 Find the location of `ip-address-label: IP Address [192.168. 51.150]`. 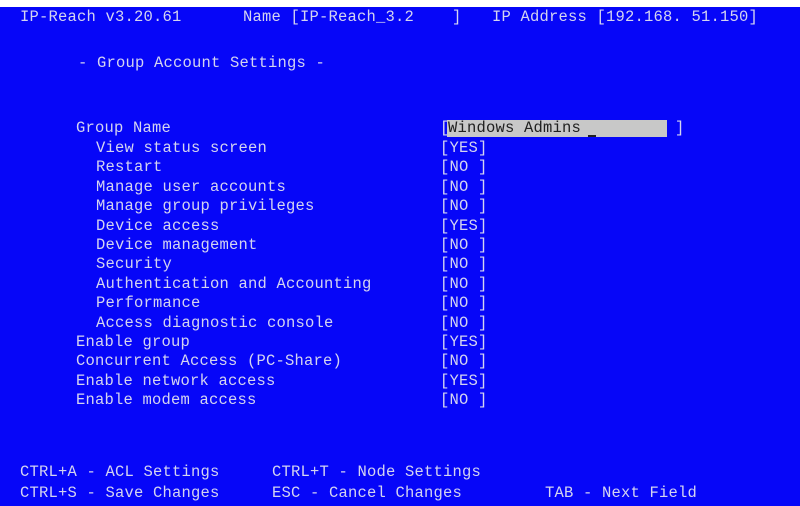

ip-address-label: IP Address [192.168. 51.150] is located at coordinates (625, 17).